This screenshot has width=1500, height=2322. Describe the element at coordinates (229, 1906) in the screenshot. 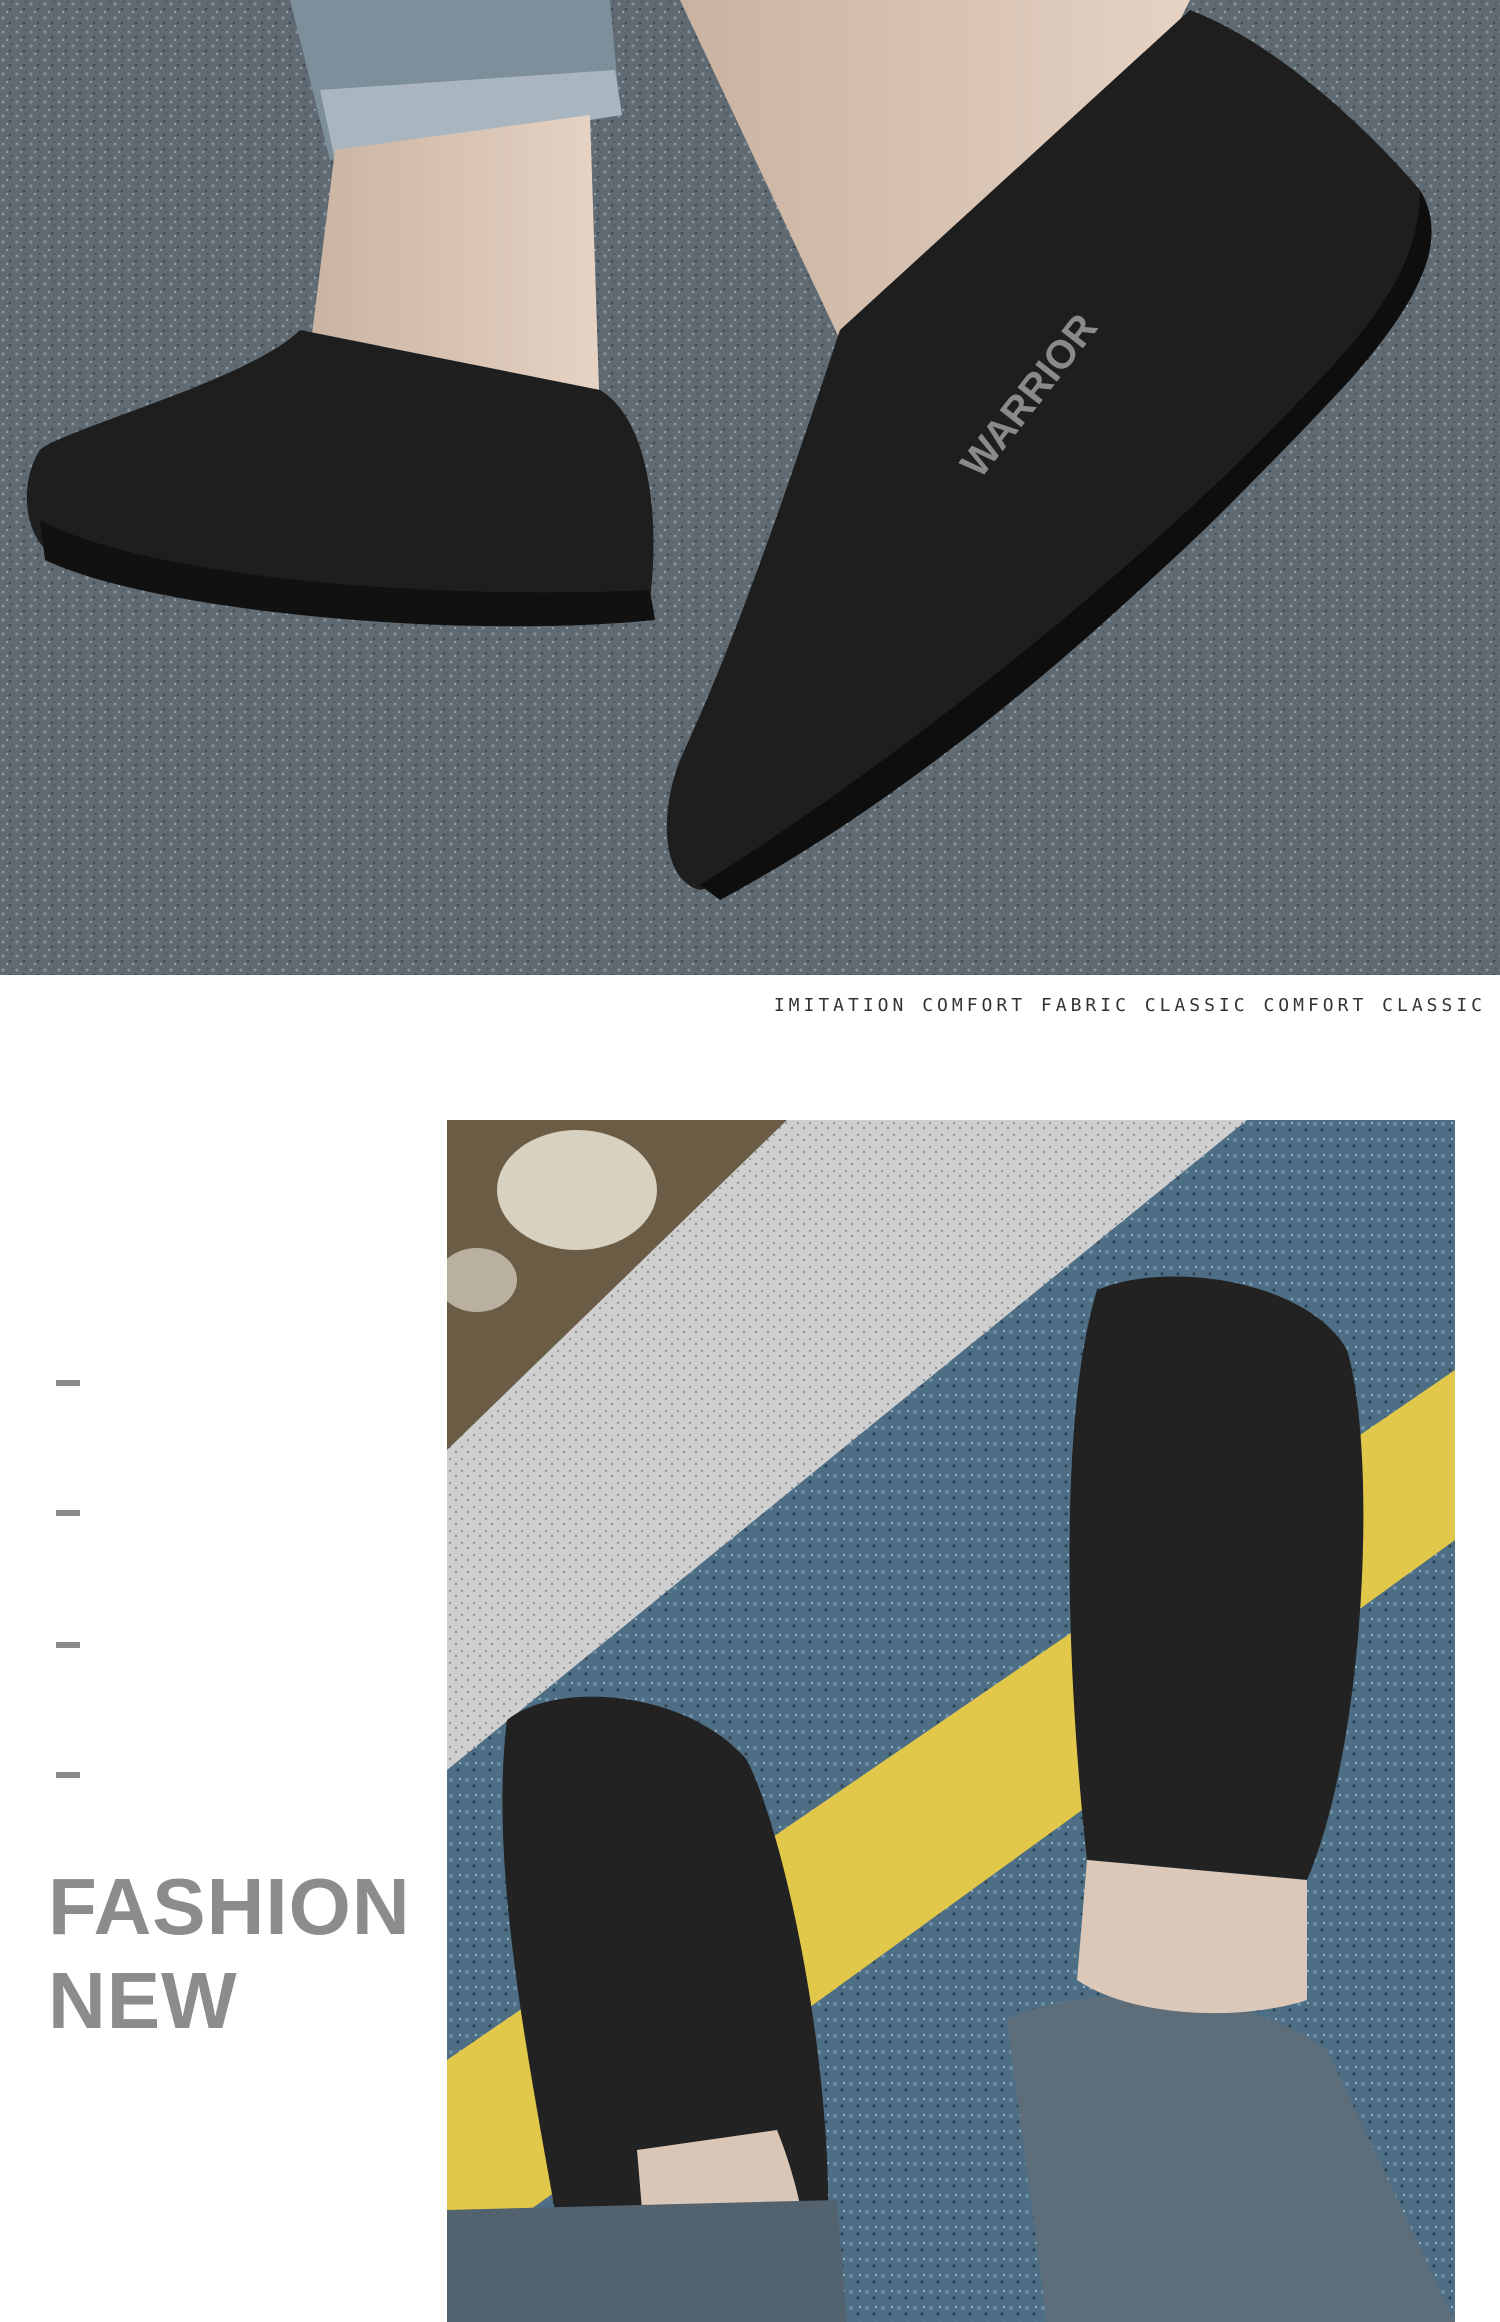

I see `headline-line-1: FASHION` at that location.